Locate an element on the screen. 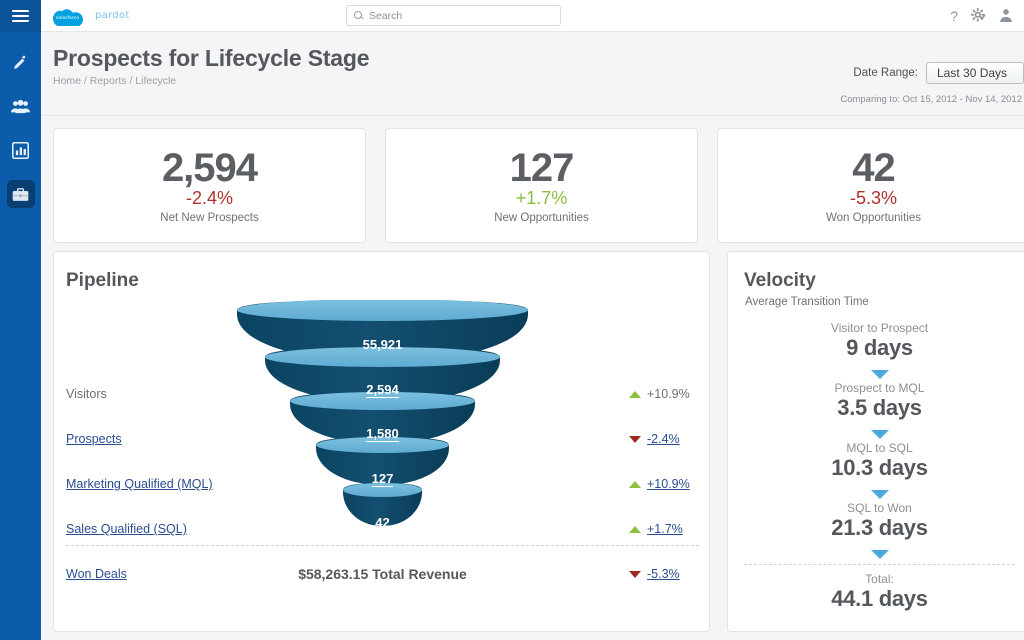 The width and height of the screenshot is (1024, 640). kpi-card: 127 +1.7% New Opportunities is located at coordinates (541, 185).